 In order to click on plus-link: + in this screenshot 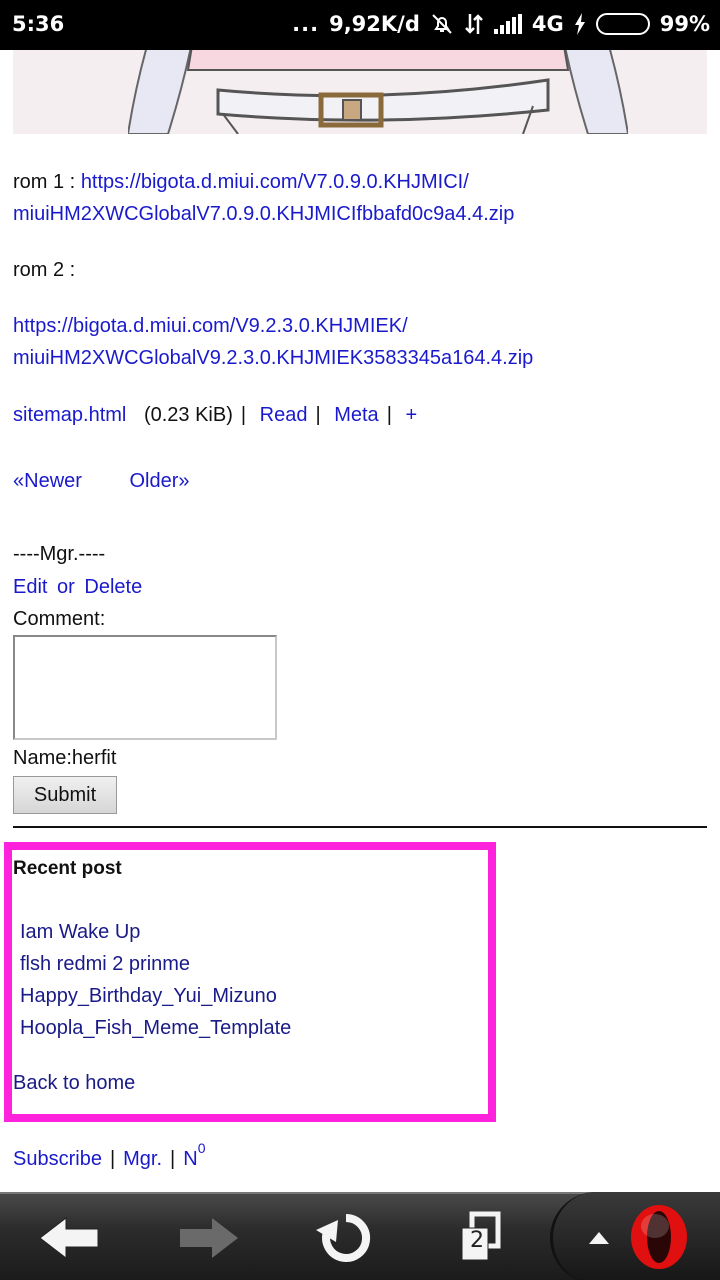, I will do `click(411, 415)`.